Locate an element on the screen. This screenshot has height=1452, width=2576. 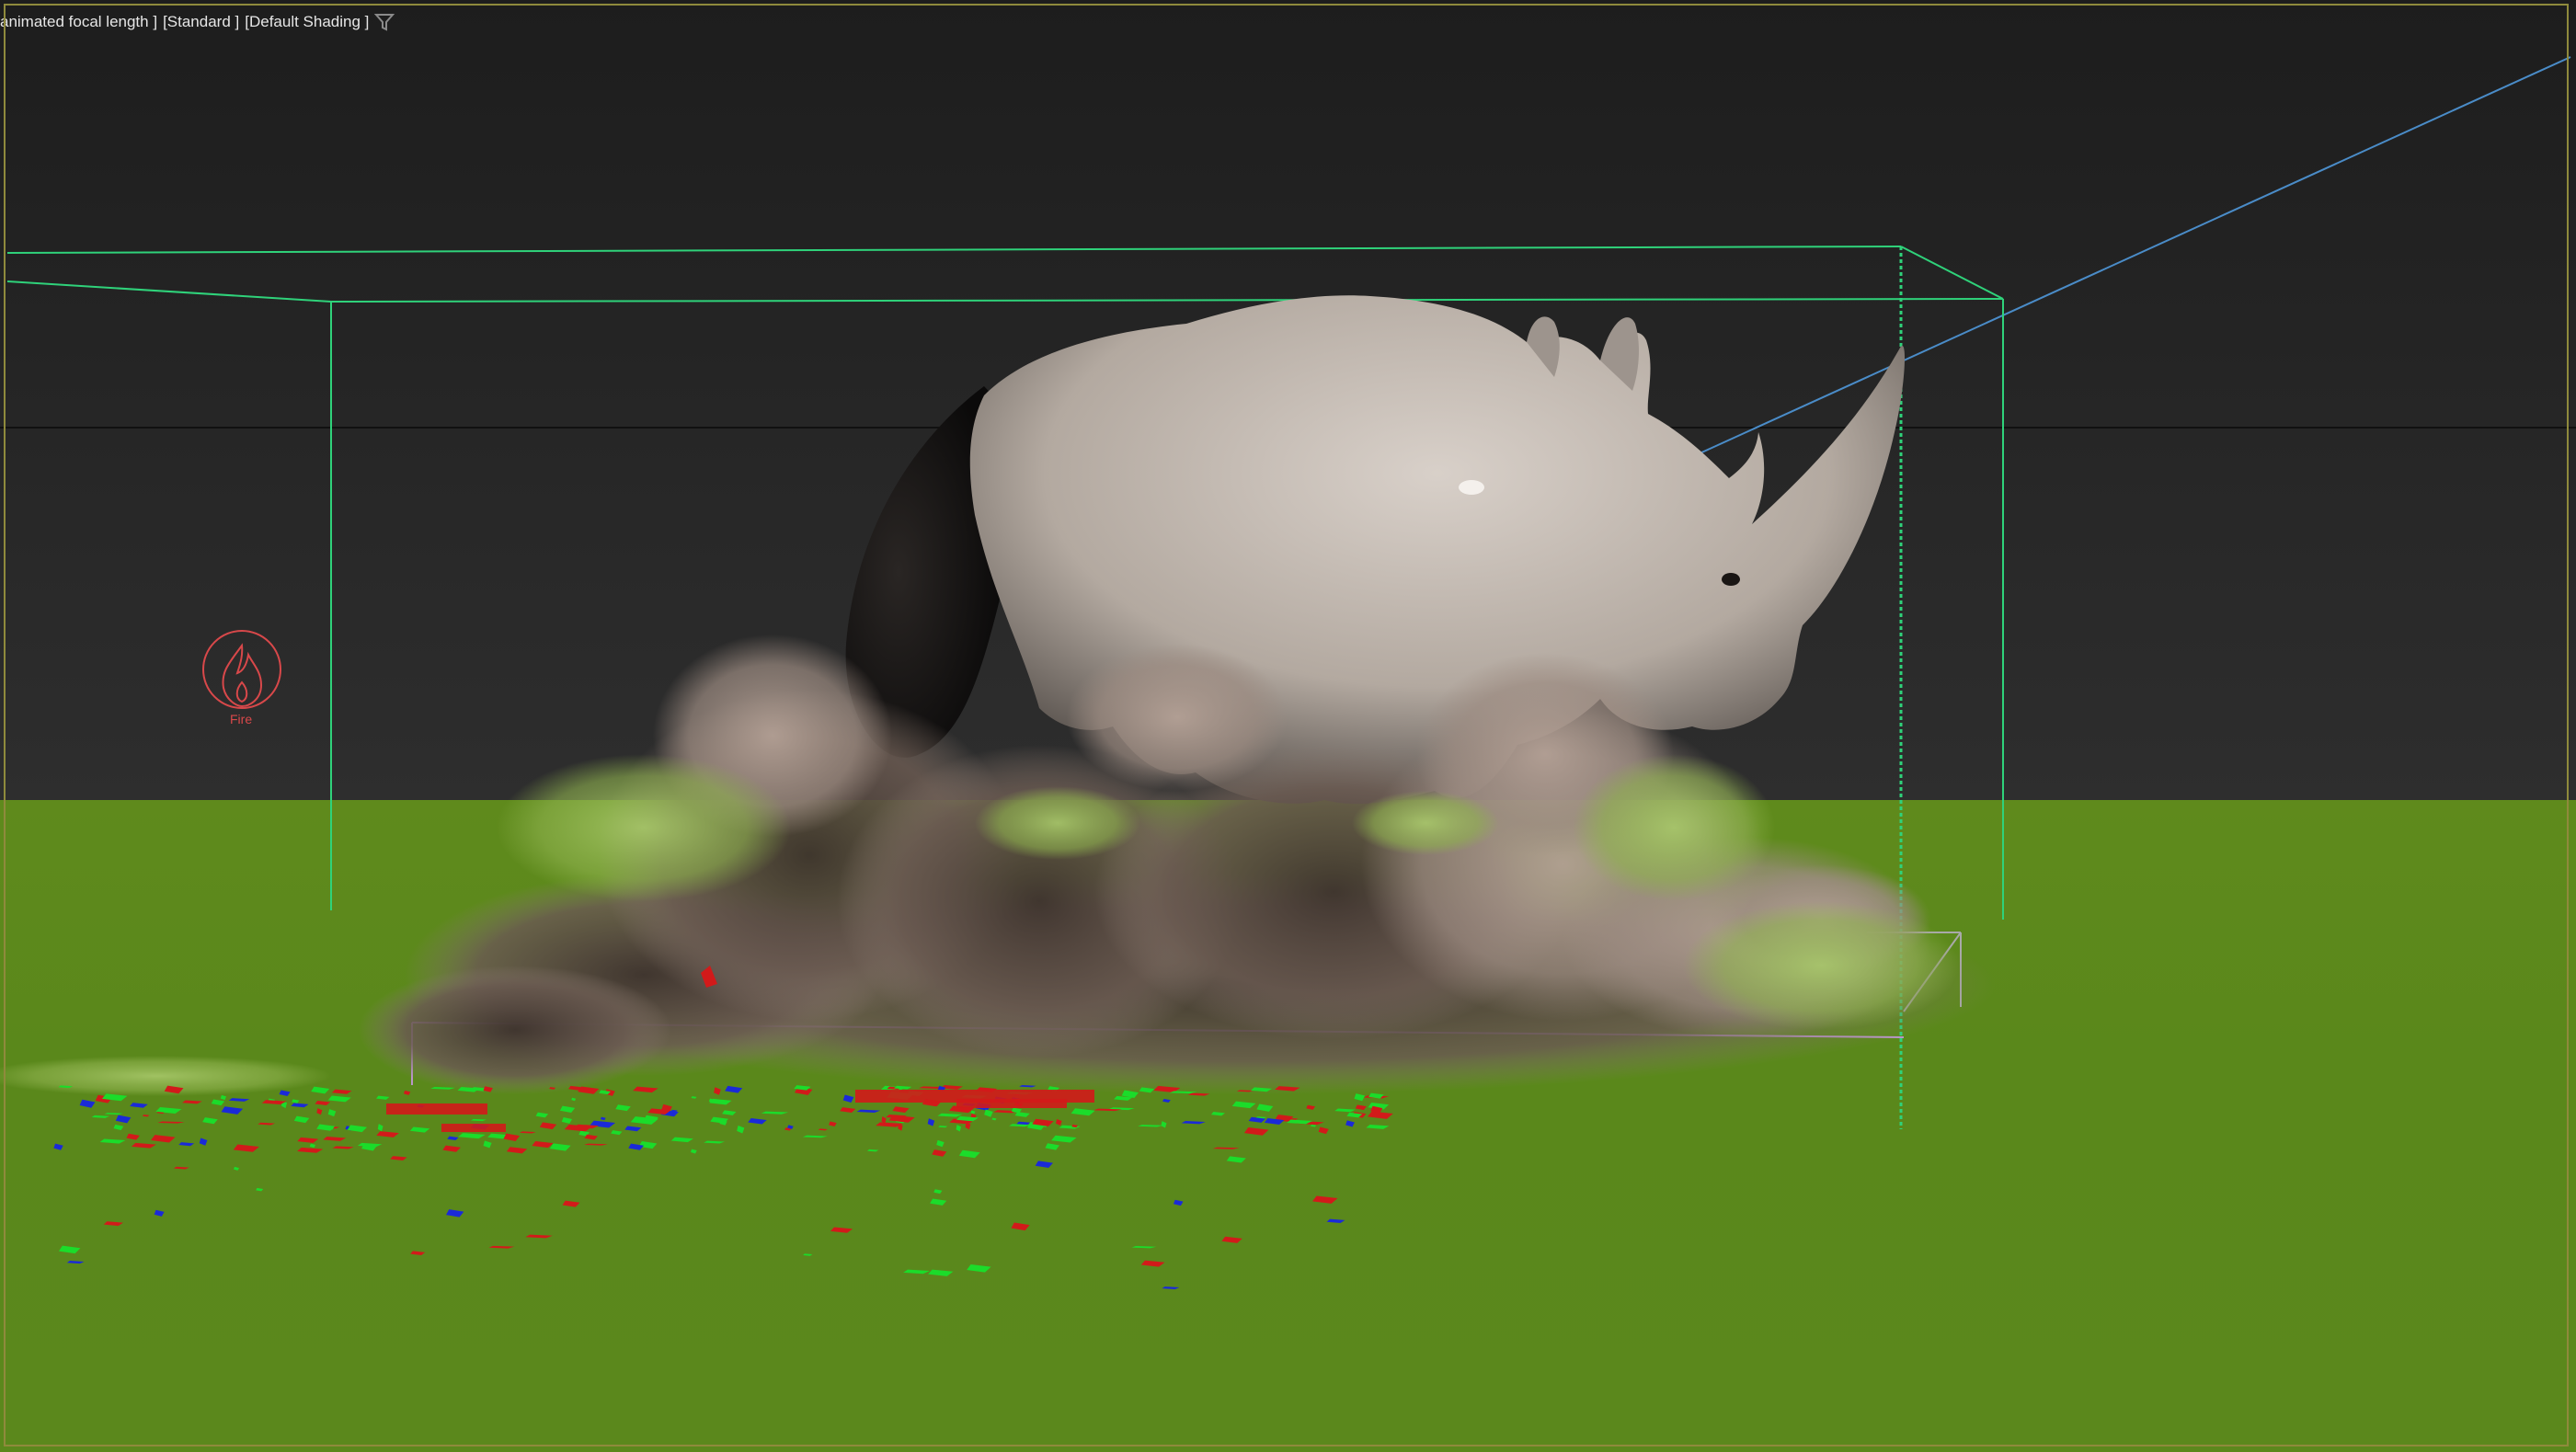
viewport-label-camera: animated focal length ] is located at coordinates (78, 22).